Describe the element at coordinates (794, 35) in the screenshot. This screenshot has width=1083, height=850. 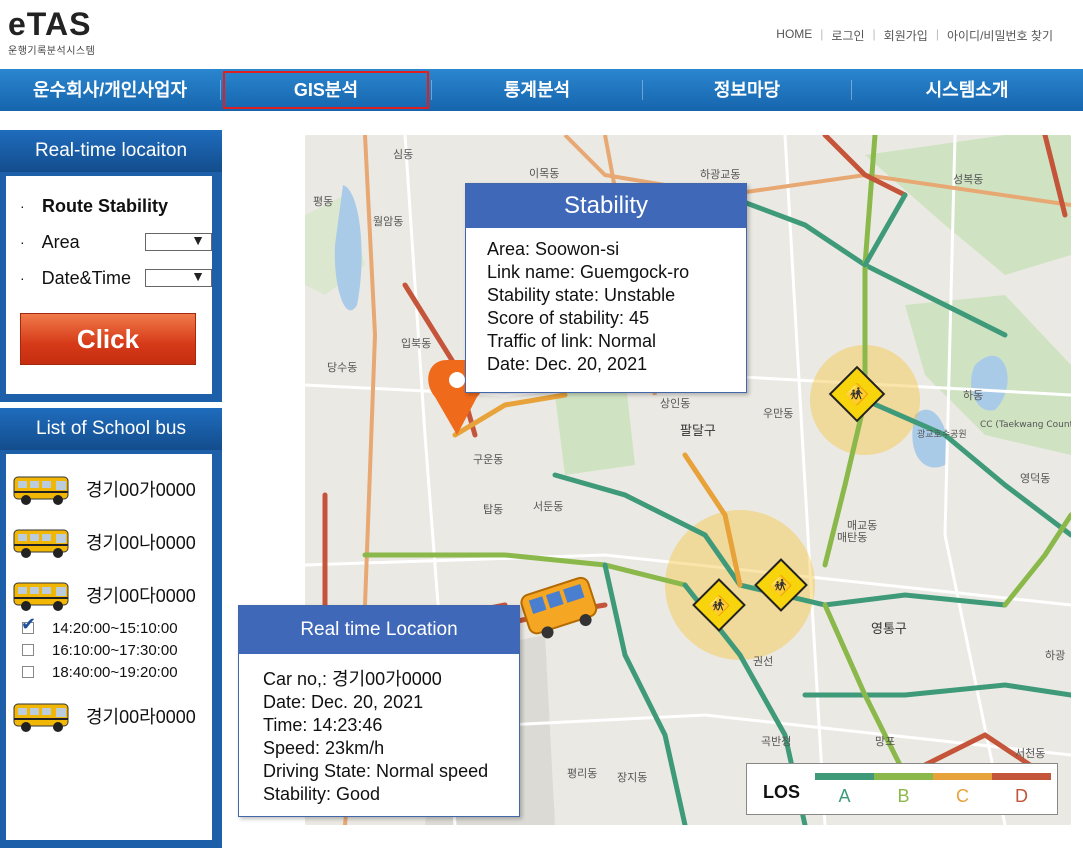
I see `home-link: HOME` at that location.